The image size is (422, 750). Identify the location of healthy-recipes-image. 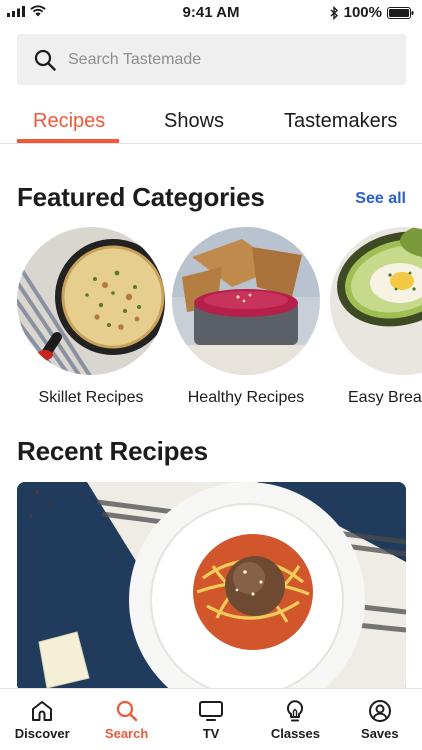
(246, 301).